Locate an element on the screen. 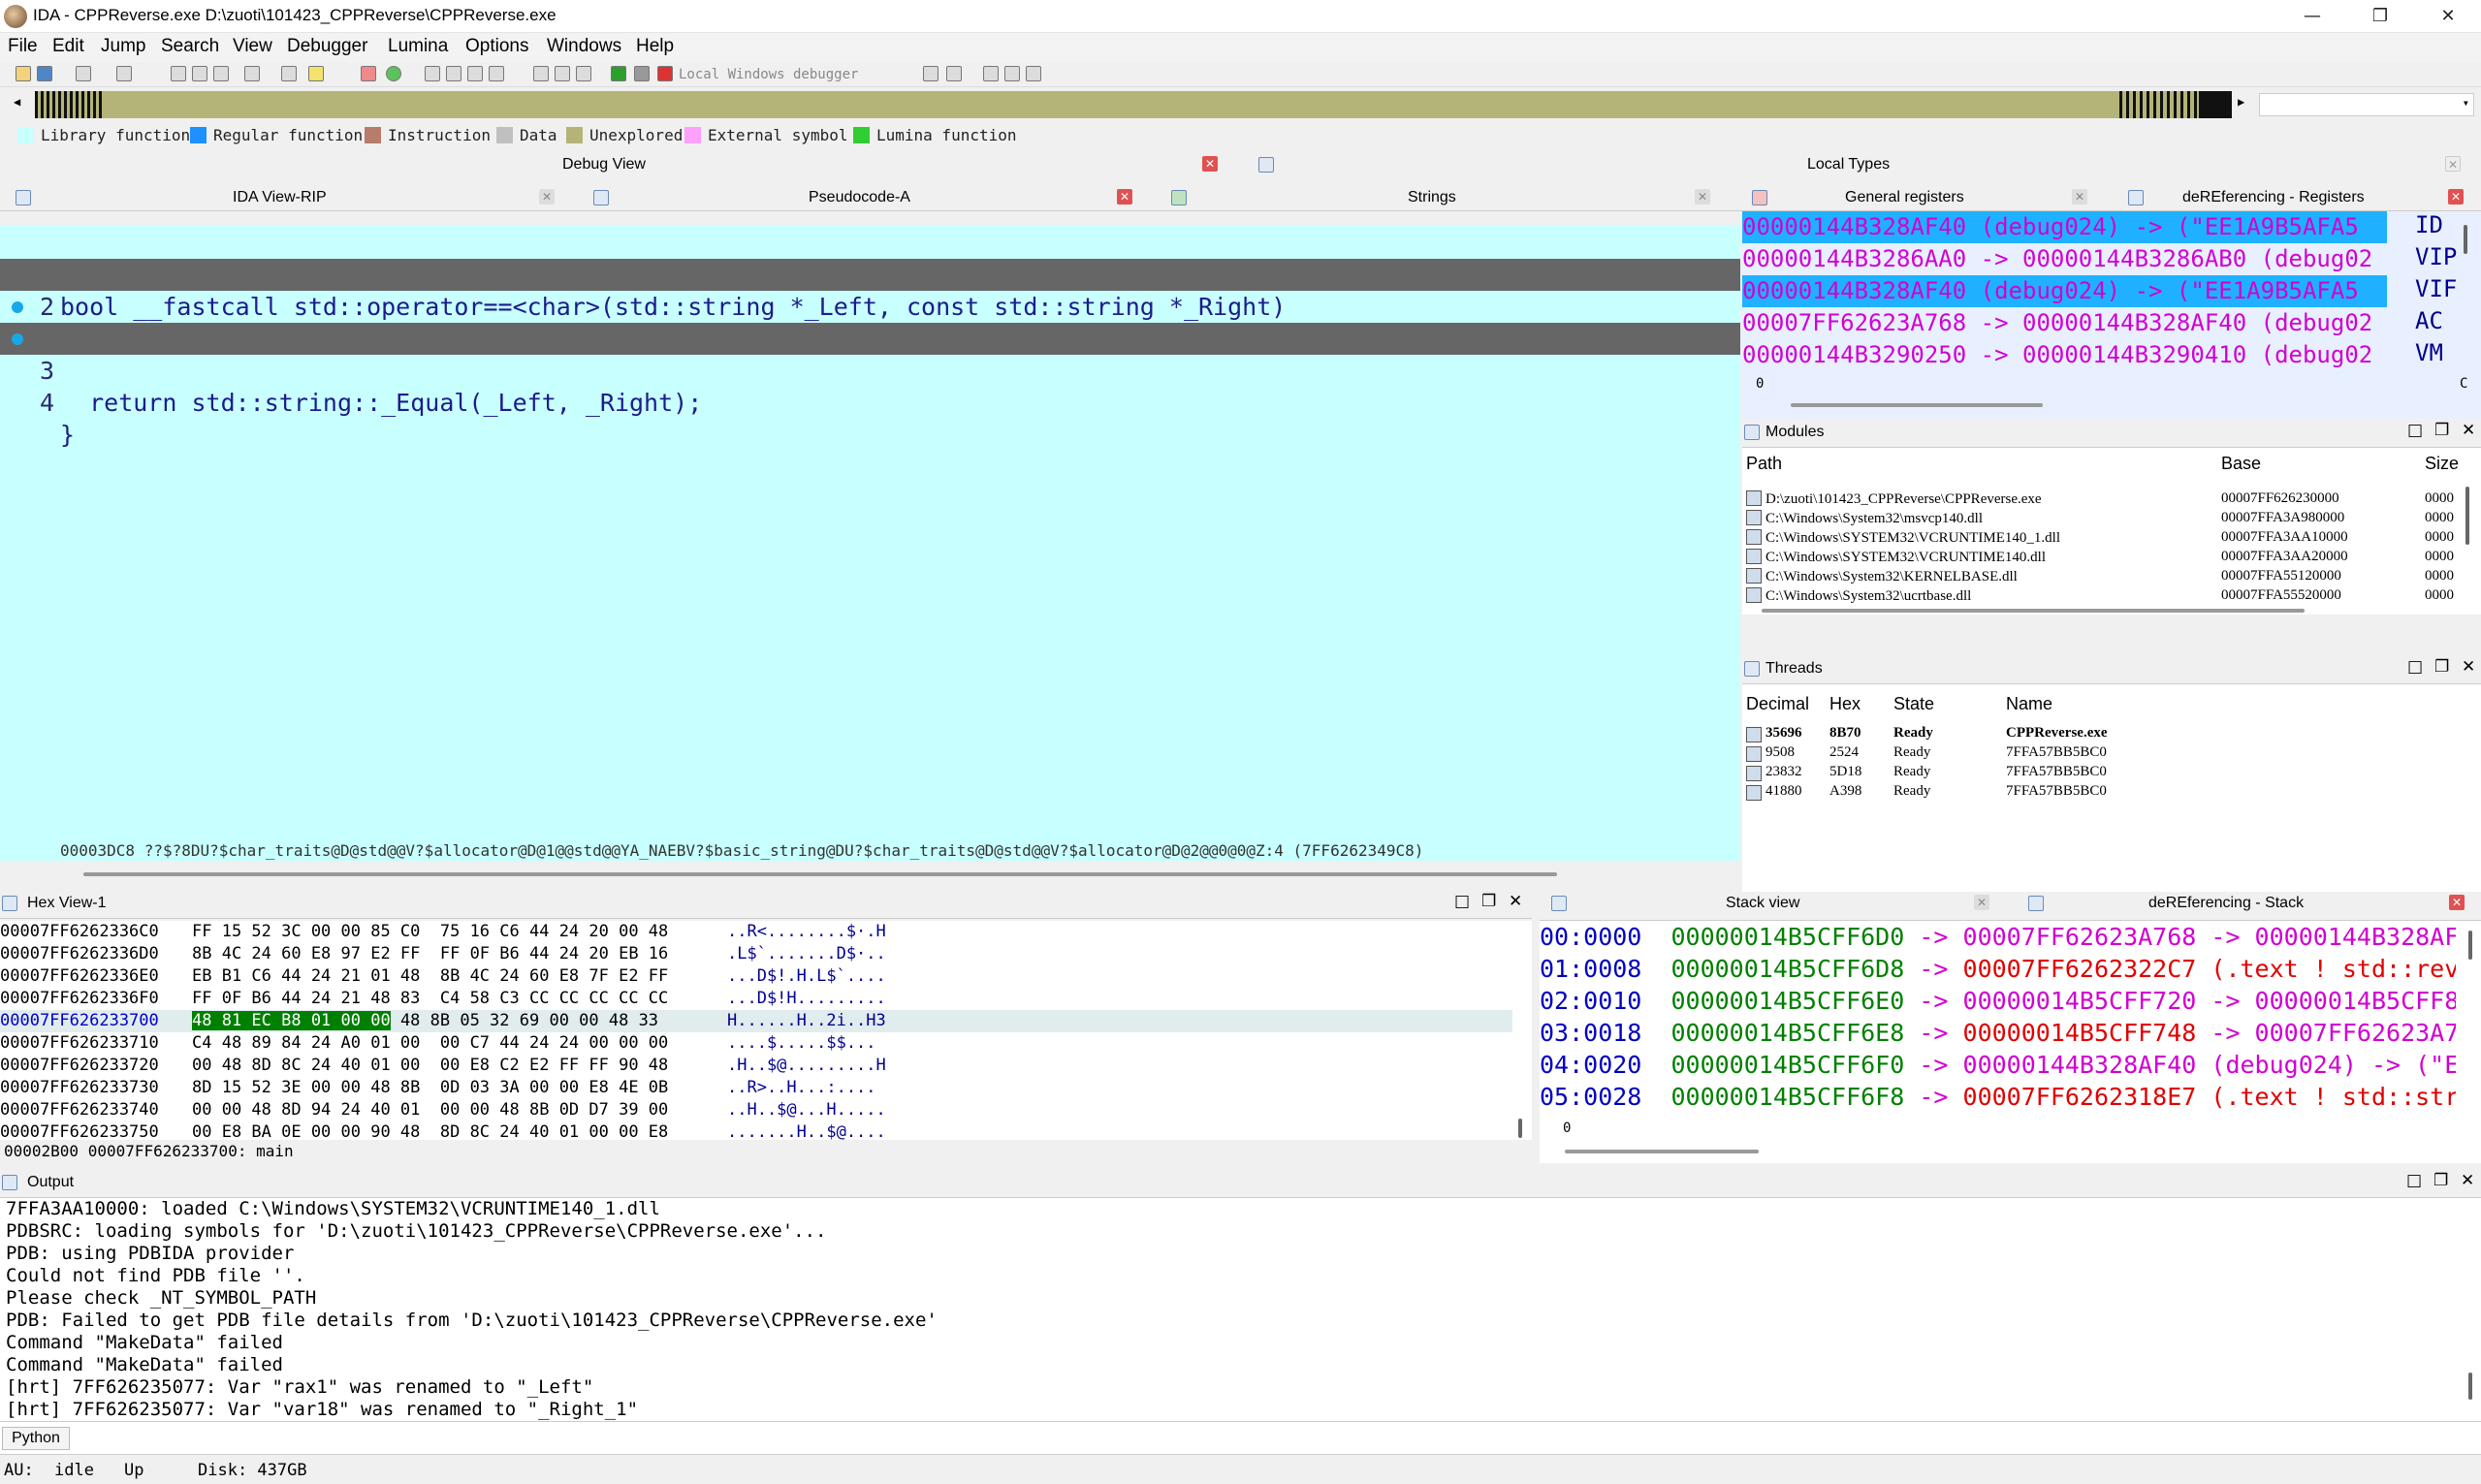  search-text-icon is located at coordinates (221, 74).